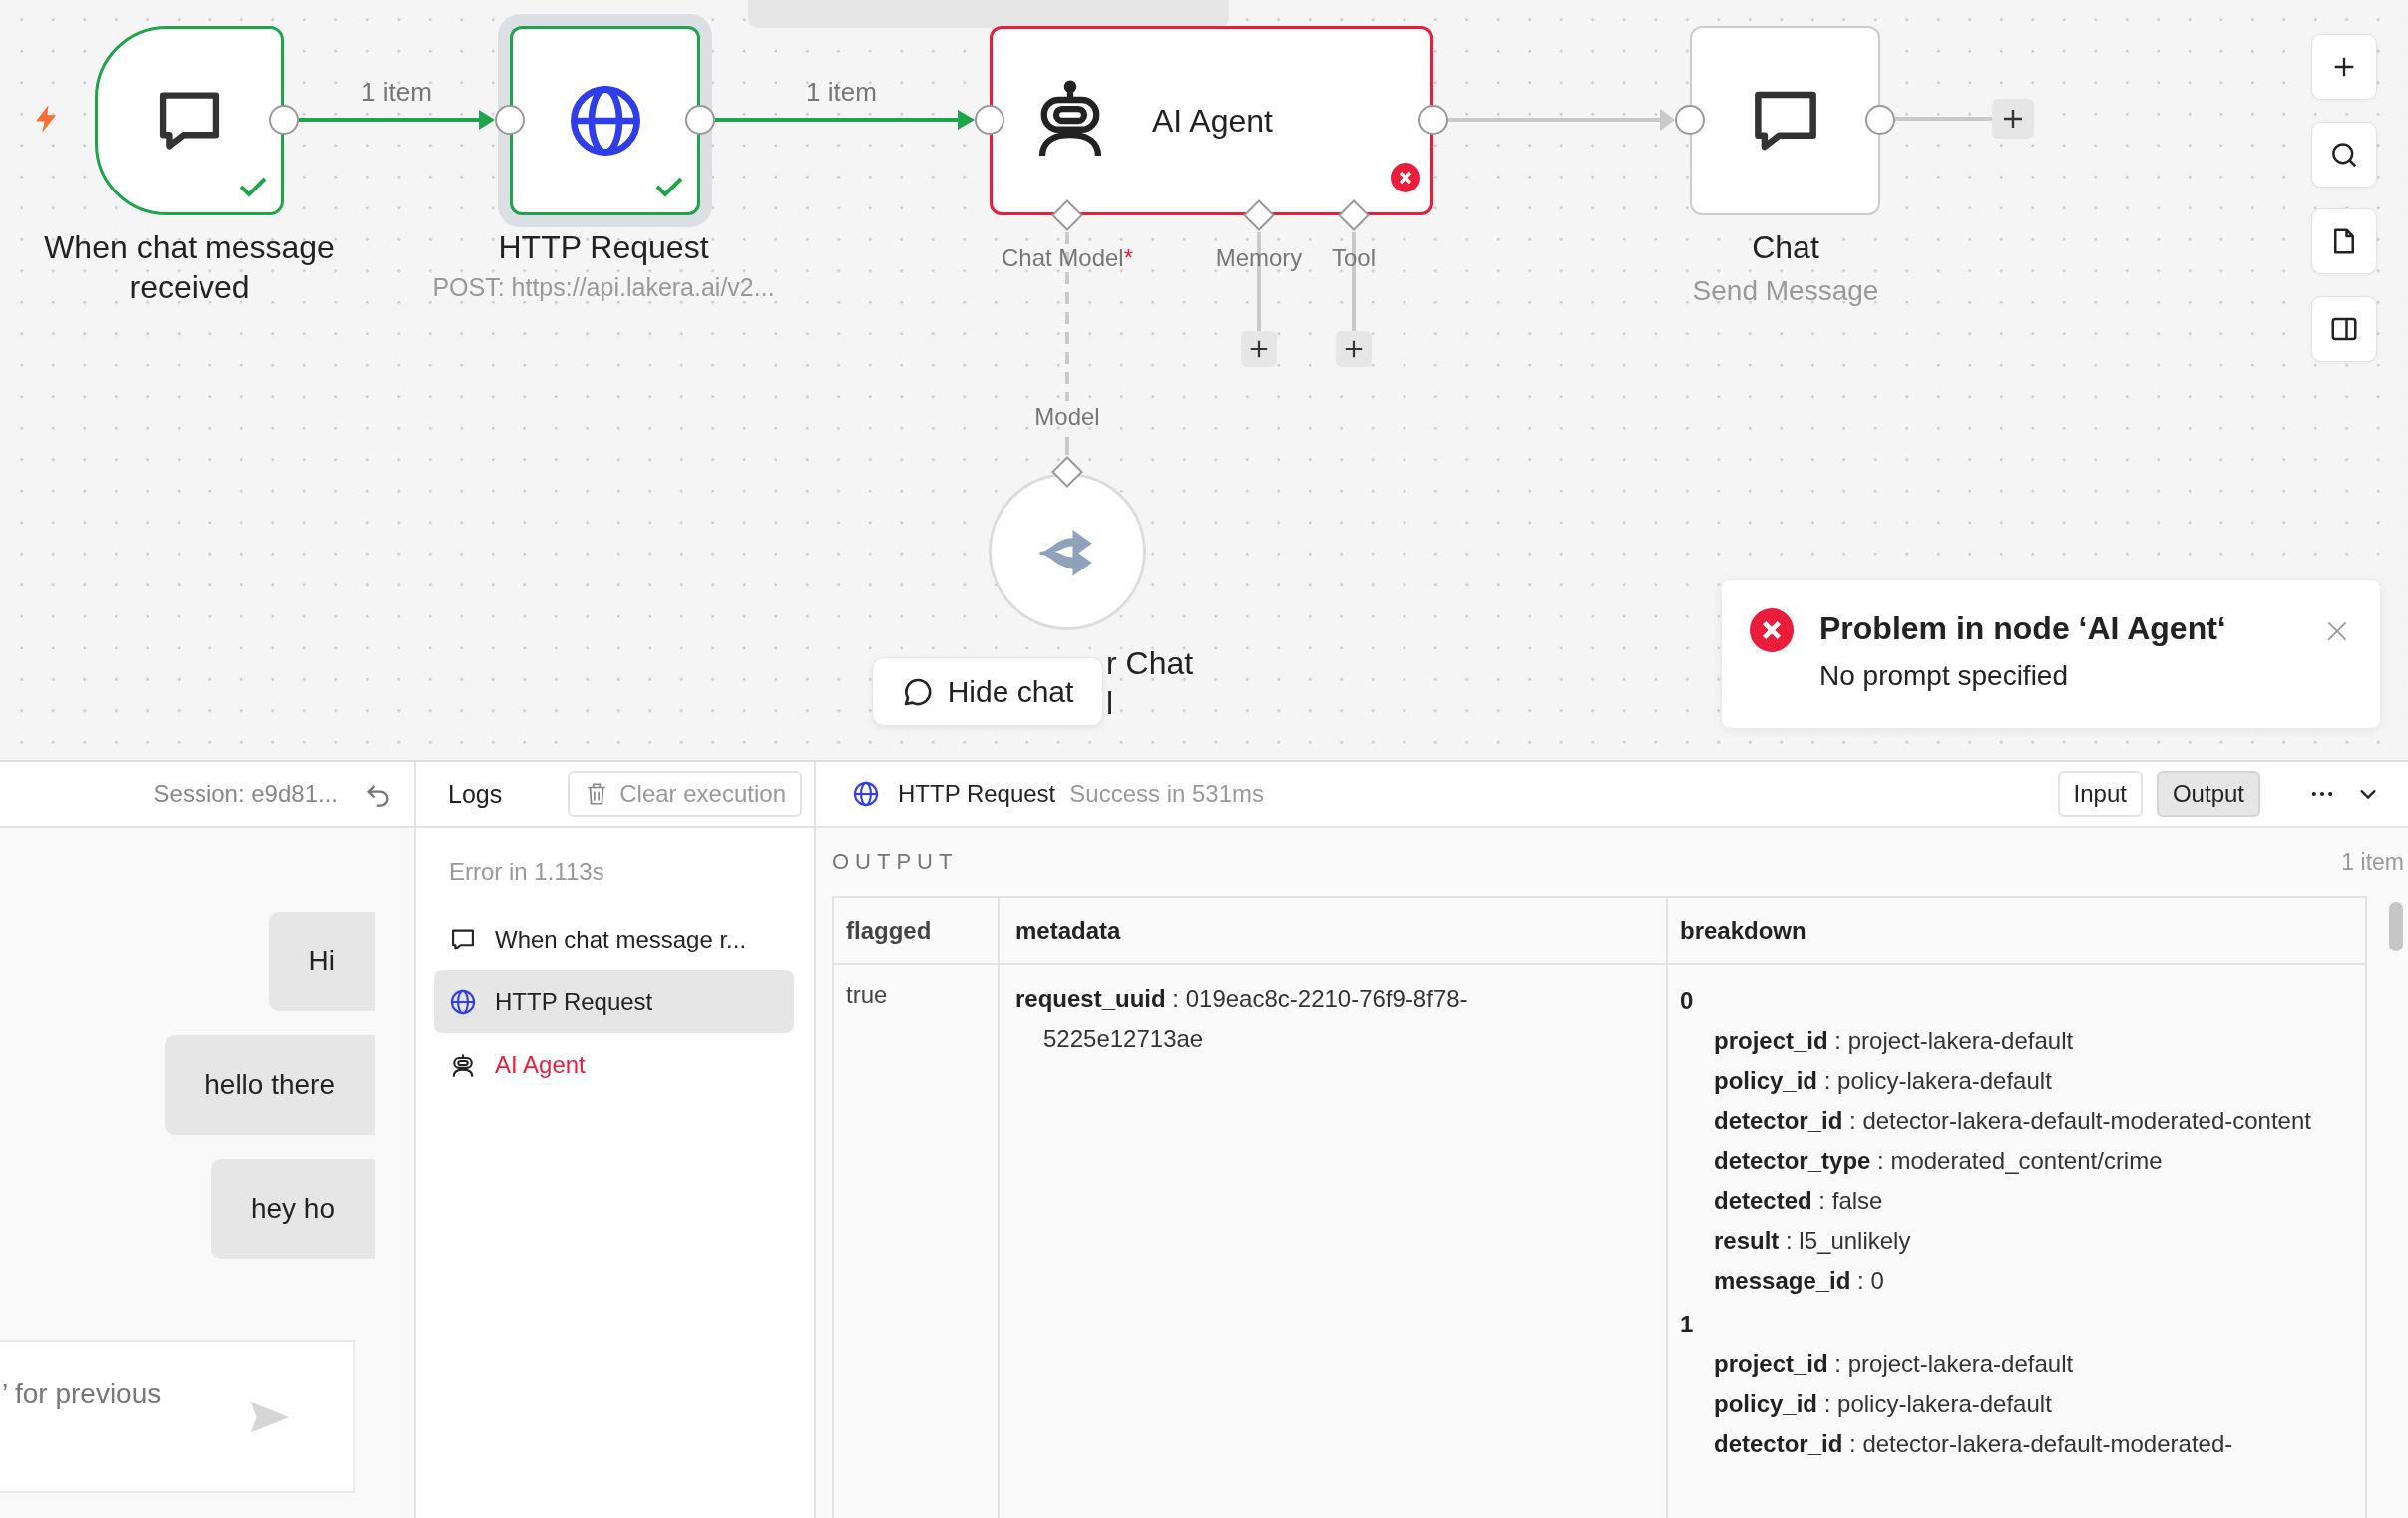 The image size is (2408, 1518). What do you see at coordinates (1974, 1444) in the screenshot?
I see `key-value-line: detector_id : detector-lakera-default-moderated-` at bounding box center [1974, 1444].